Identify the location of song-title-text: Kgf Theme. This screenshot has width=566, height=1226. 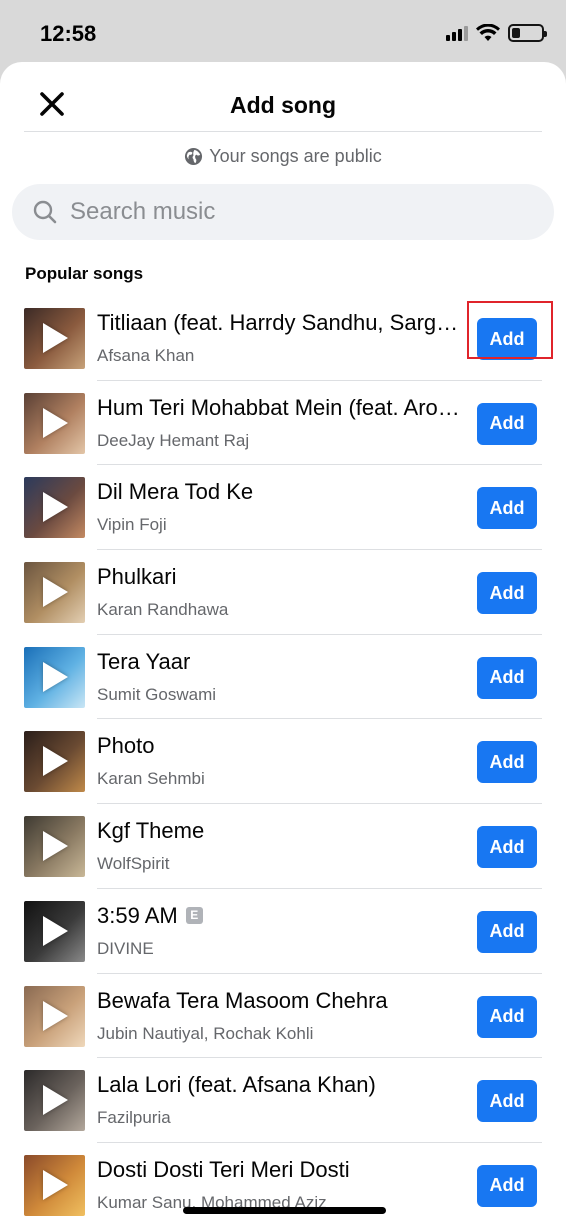
(151, 831).